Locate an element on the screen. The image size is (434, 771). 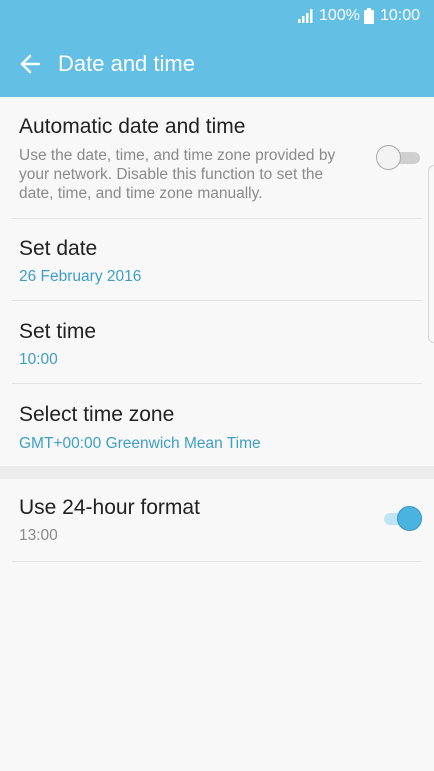
format-24h-switch is located at coordinates (399, 518).